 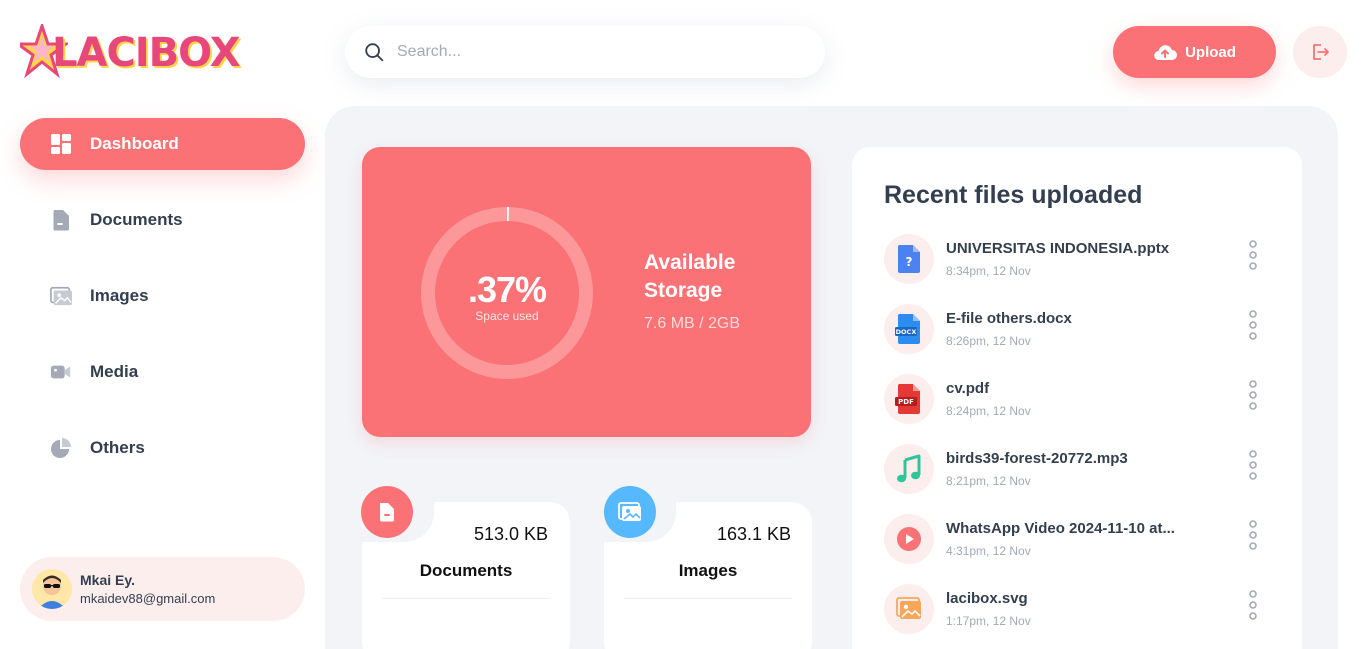 I want to click on app-logo: LACIBOX, so click(x=140, y=52).